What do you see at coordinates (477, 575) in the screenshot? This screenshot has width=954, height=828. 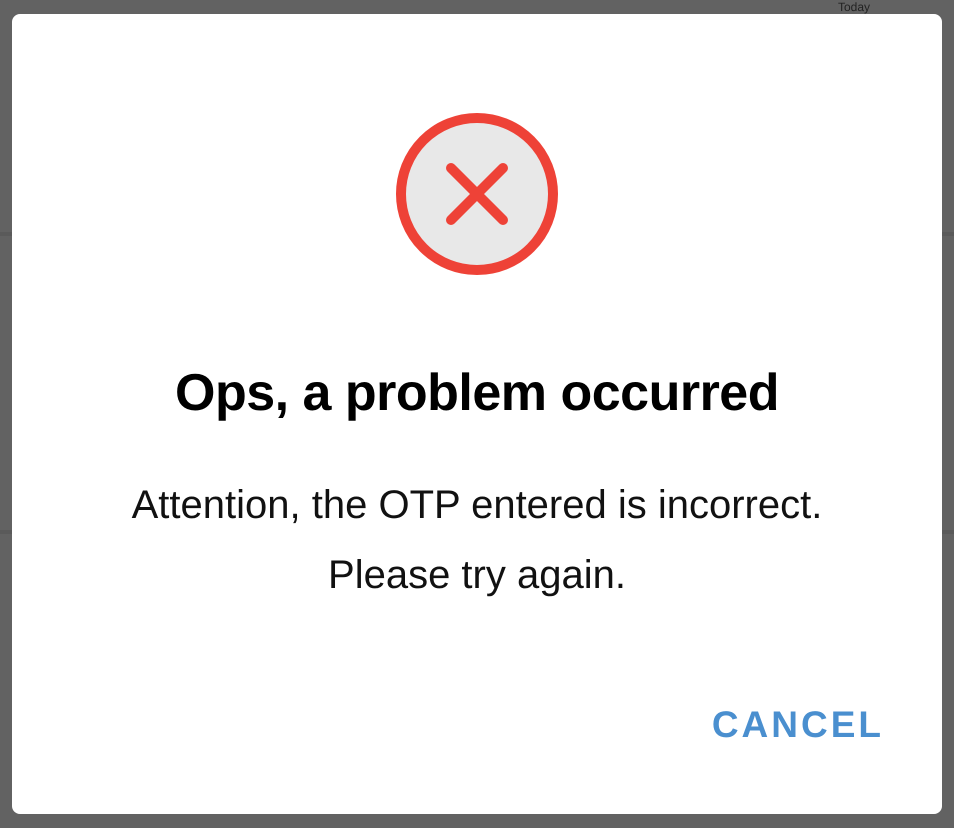 I see `message-text: Please try again.` at bounding box center [477, 575].